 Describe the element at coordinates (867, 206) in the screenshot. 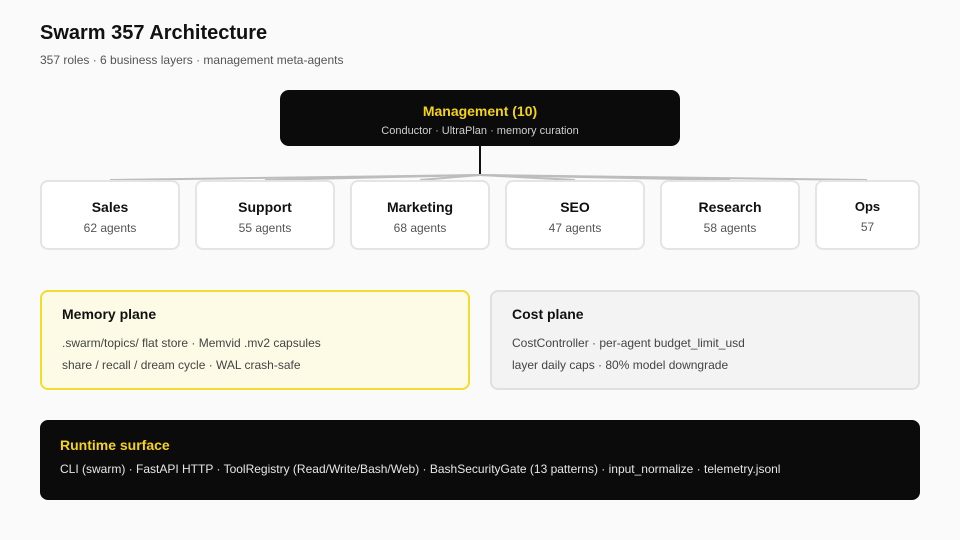

I see `layer-name: Ops` at that location.